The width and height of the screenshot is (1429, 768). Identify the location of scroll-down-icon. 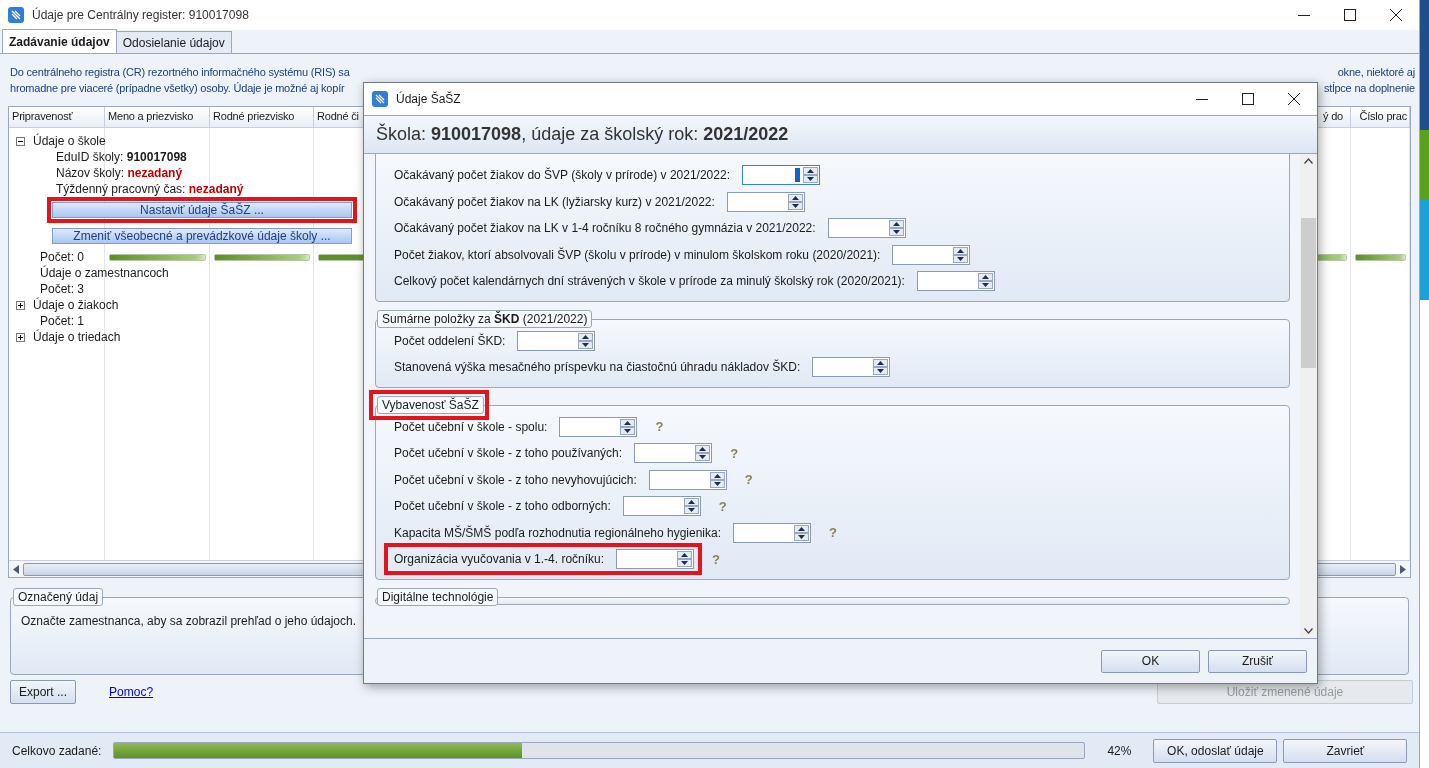
(1308, 631).